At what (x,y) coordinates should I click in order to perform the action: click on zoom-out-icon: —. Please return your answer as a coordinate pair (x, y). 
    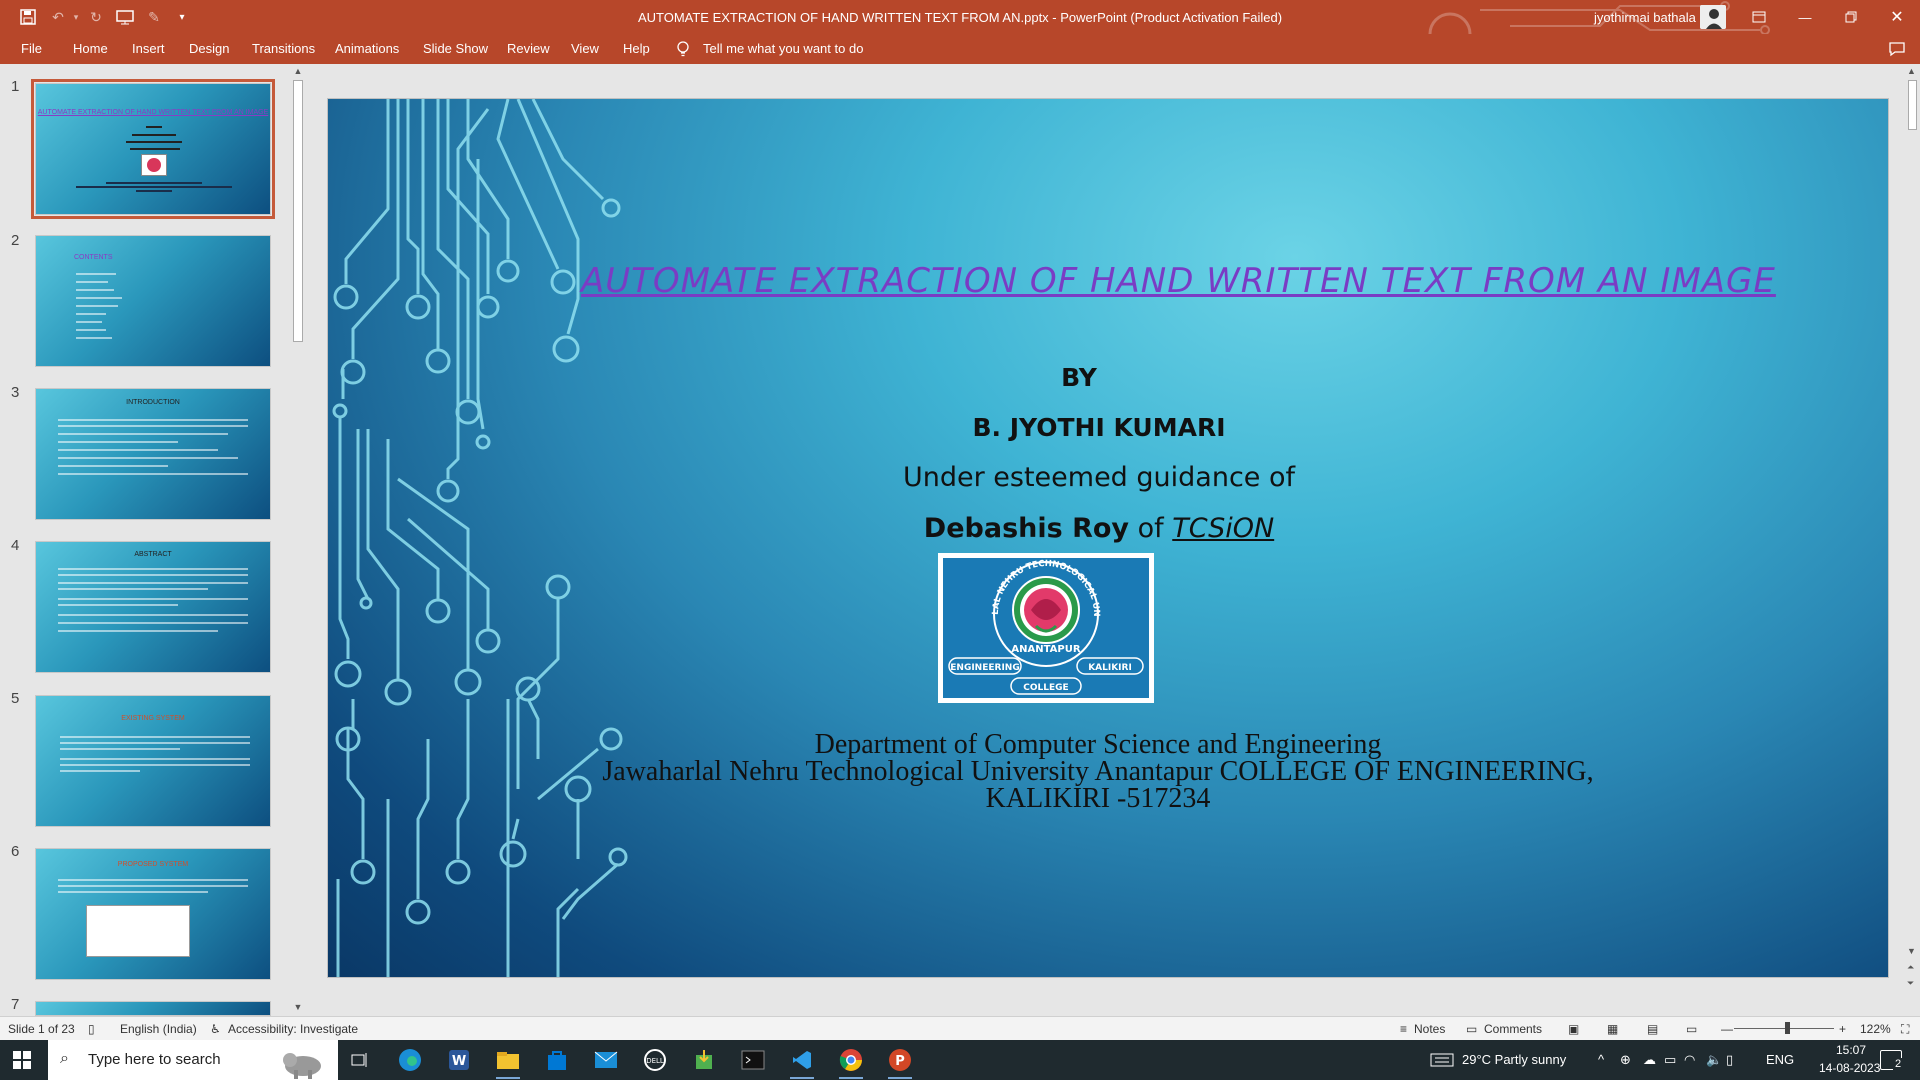
    Looking at the image, I should click on (1727, 1029).